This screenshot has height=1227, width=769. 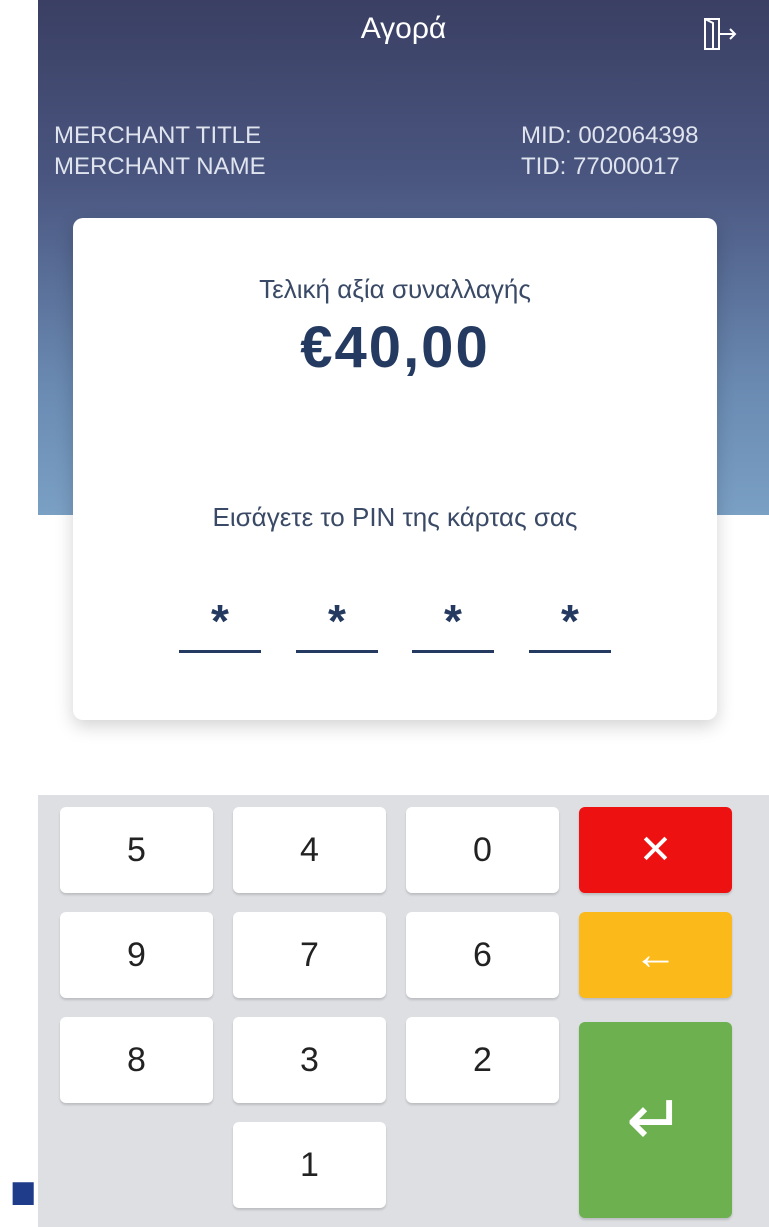 What do you see at coordinates (641, 151) in the screenshot?
I see `terminal-info: MID: 002064398 TID: 77000017` at bounding box center [641, 151].